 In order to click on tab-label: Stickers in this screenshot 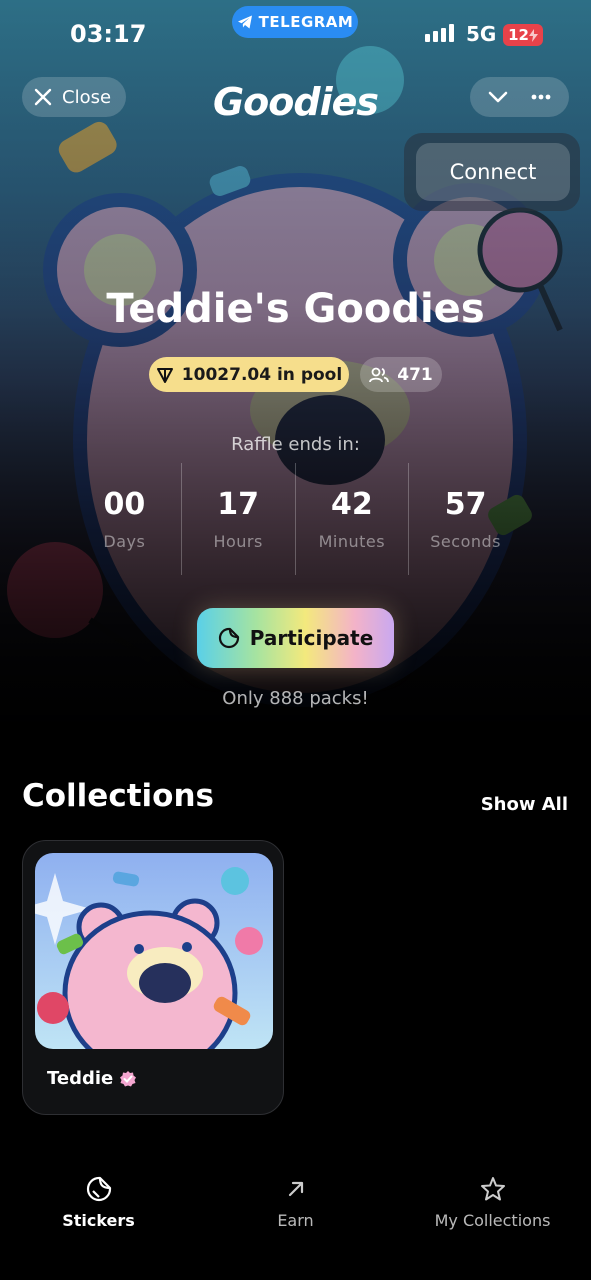, I will do `click(98, 1220)`.